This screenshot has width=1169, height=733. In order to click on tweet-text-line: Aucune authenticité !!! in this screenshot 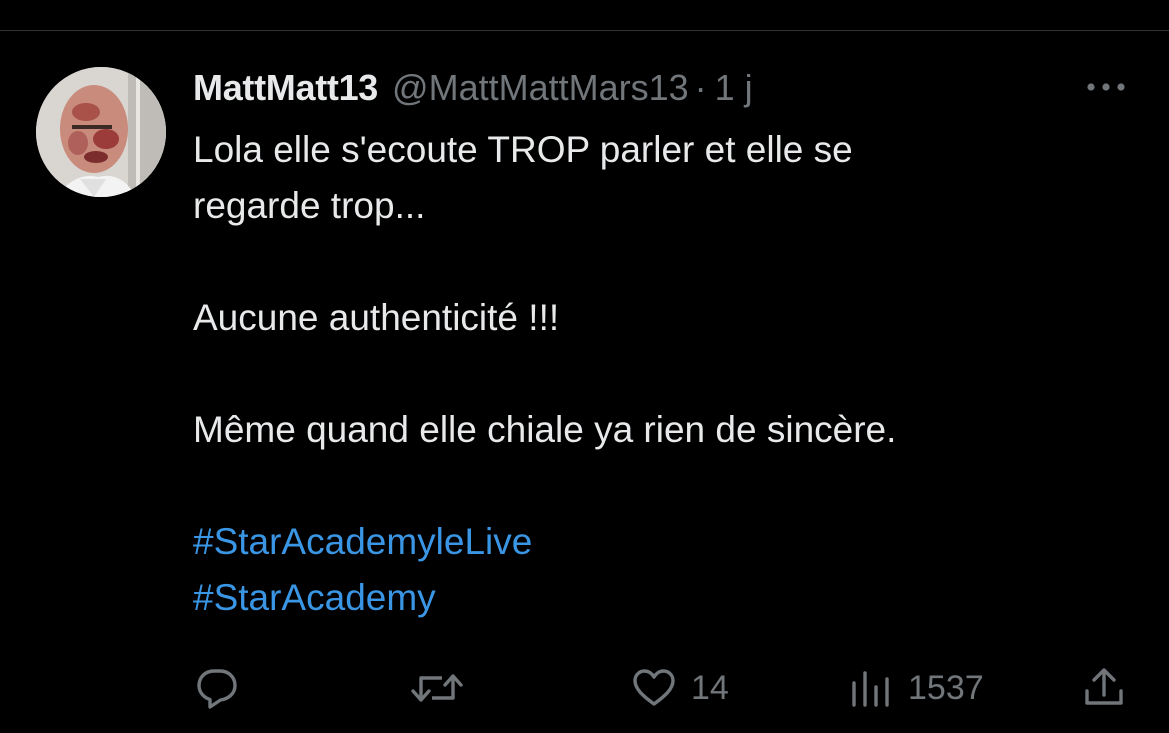, I will do `click(376, 317)`.